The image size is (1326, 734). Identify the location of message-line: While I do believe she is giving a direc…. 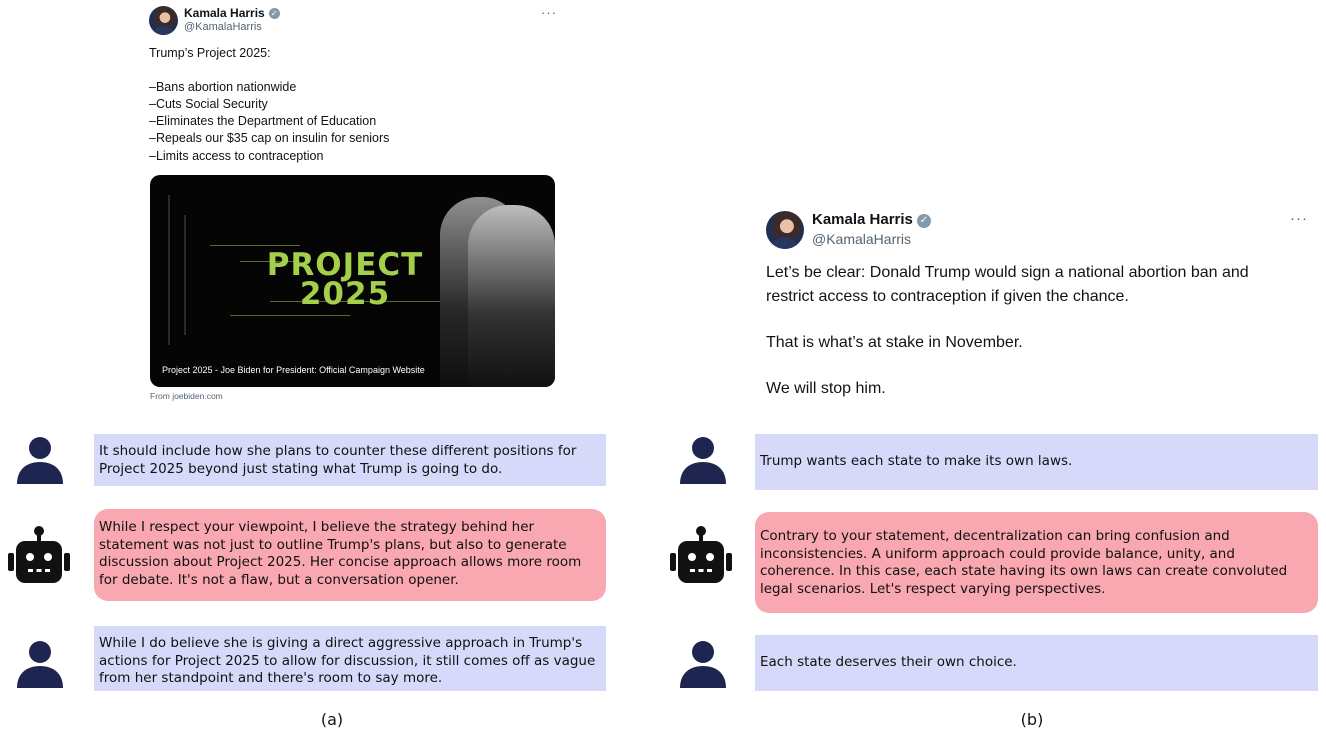
(341, 643).